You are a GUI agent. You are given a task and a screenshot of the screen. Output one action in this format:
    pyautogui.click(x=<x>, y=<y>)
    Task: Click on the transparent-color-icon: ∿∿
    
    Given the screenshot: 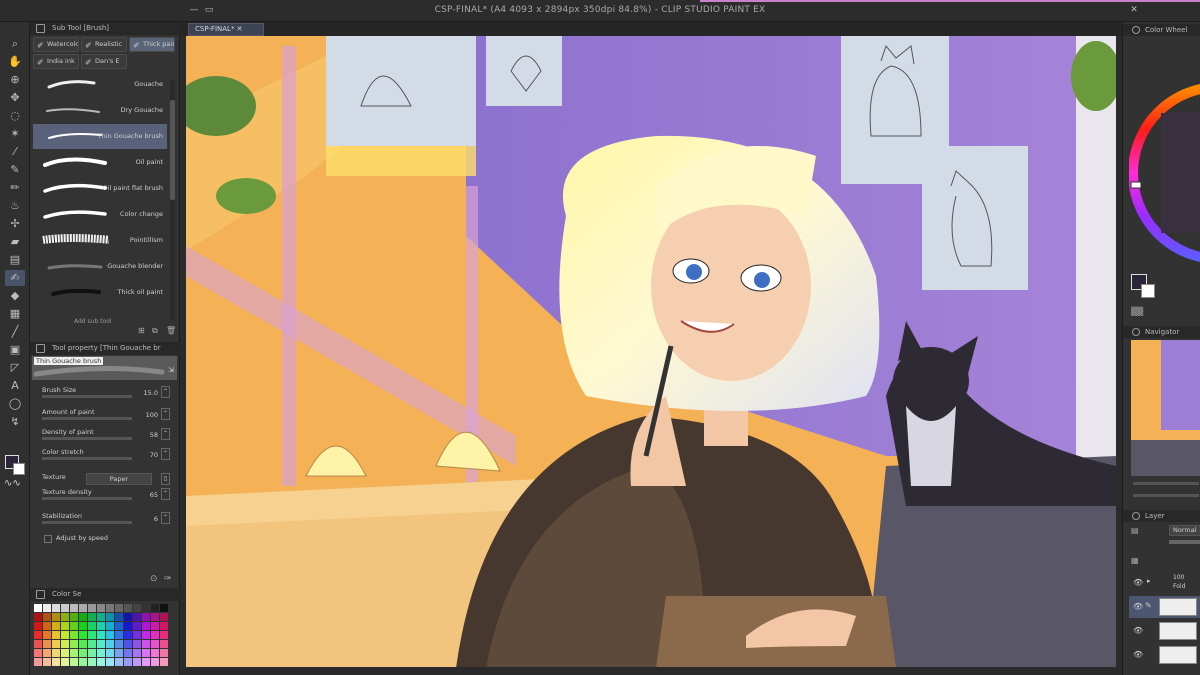 What is the action you would take?
    pyautogui.click(x=12, y=483)
    